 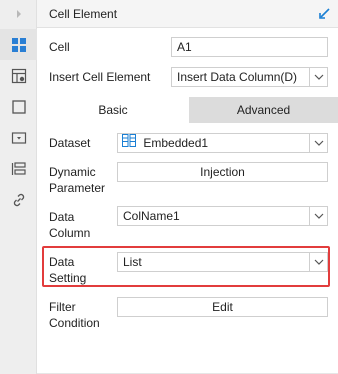 I want to click on tab-basic: Basic, so click(x=113, y=110).